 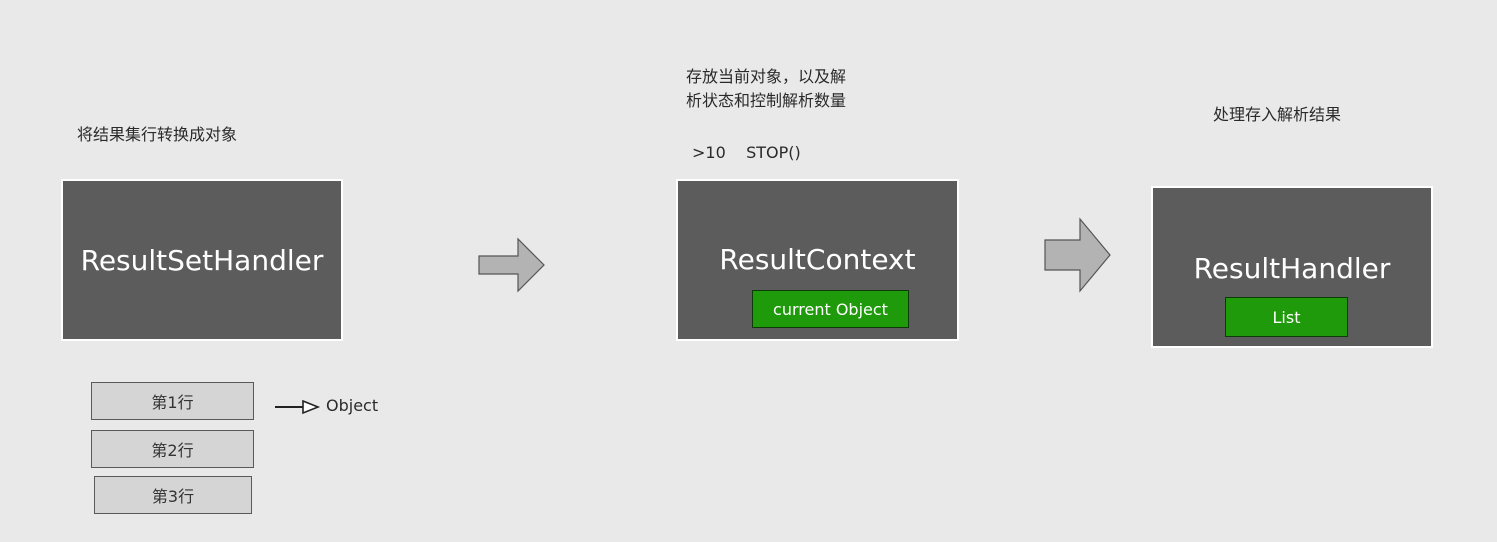 What do you see at coordinates (1277, 114) in the screenshot?
I see `result-handler-caption: 处理存入解析结果` at bounding box center [1277, 114].